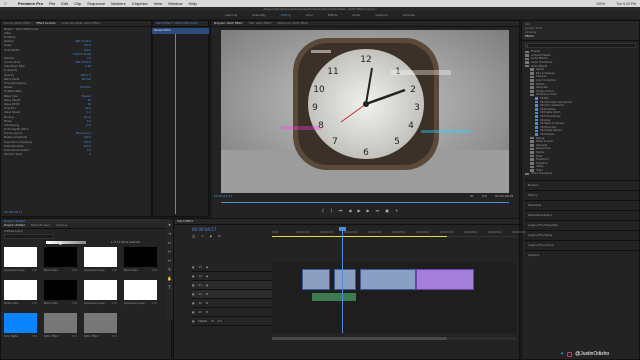 This screenshot has height=360, width=640. I want to click on side-panel-header: Essential Graphics, so click(582, 214).